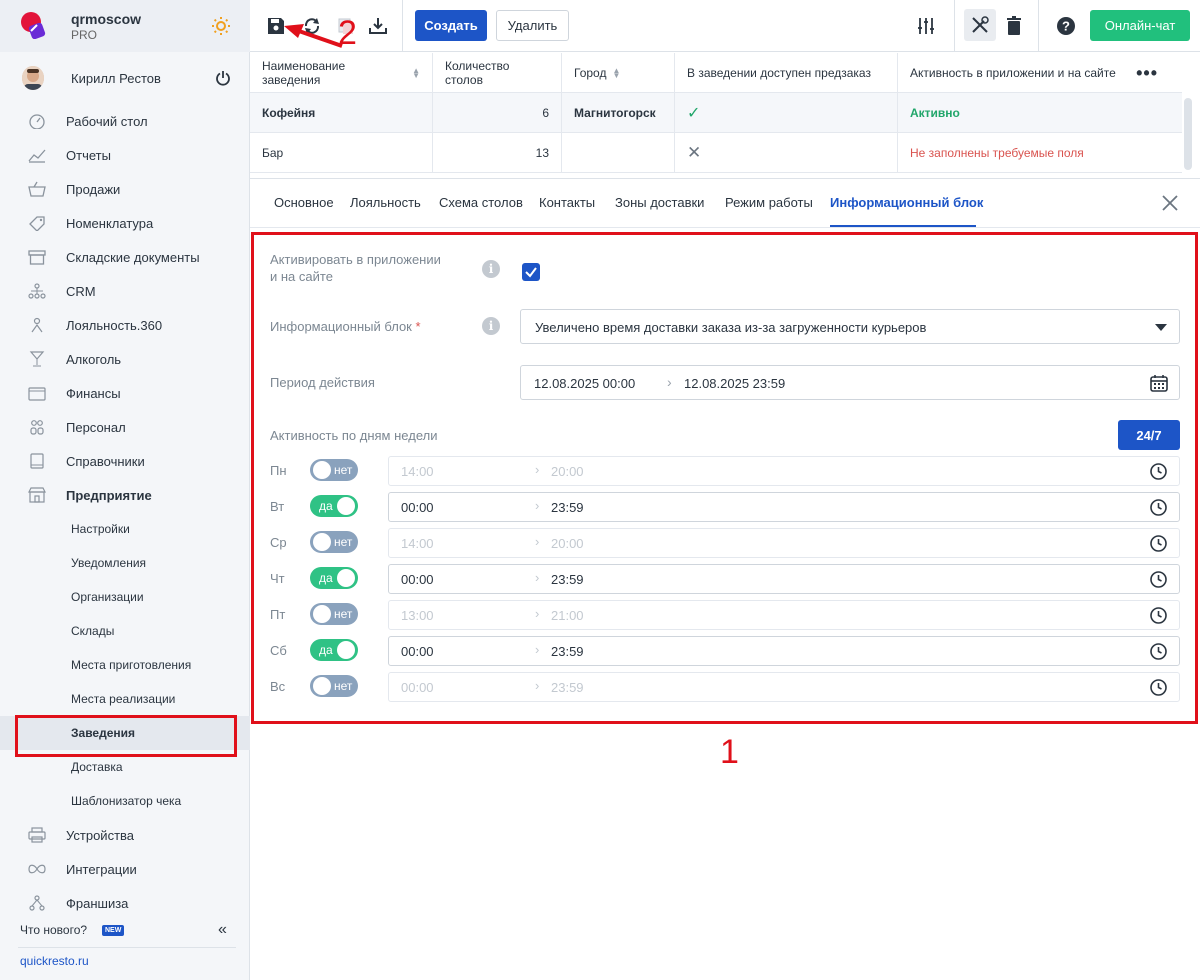  Describe the element at coordinates (980, 25) in the screenshot. I see `tools-button` at that location.